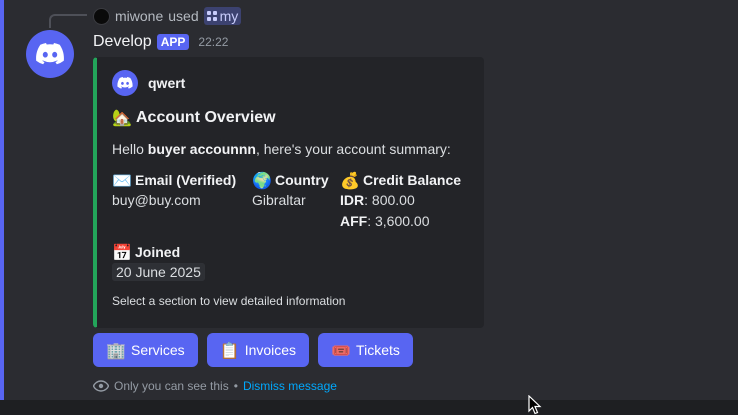 This screenshot has height=415, width=738. What do you see at coordinates (353, 149) in the screenshot?
I see `desc-suffix: , here's your account summary:` at bounding box center [353, 149].